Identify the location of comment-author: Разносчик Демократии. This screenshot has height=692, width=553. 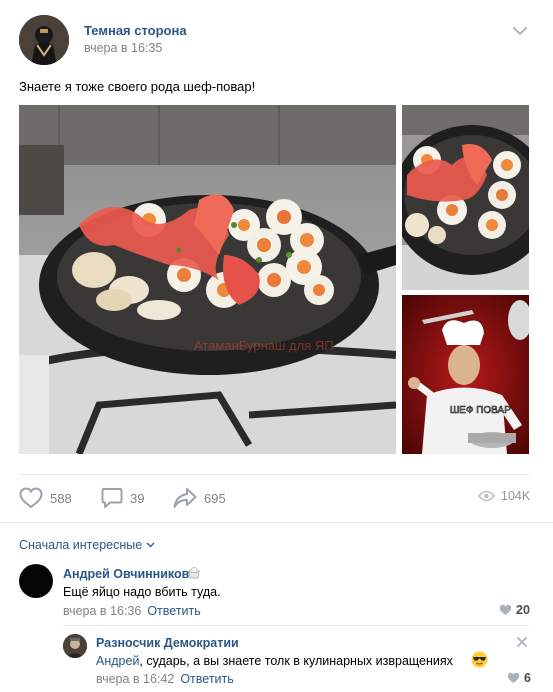
(167, 643).